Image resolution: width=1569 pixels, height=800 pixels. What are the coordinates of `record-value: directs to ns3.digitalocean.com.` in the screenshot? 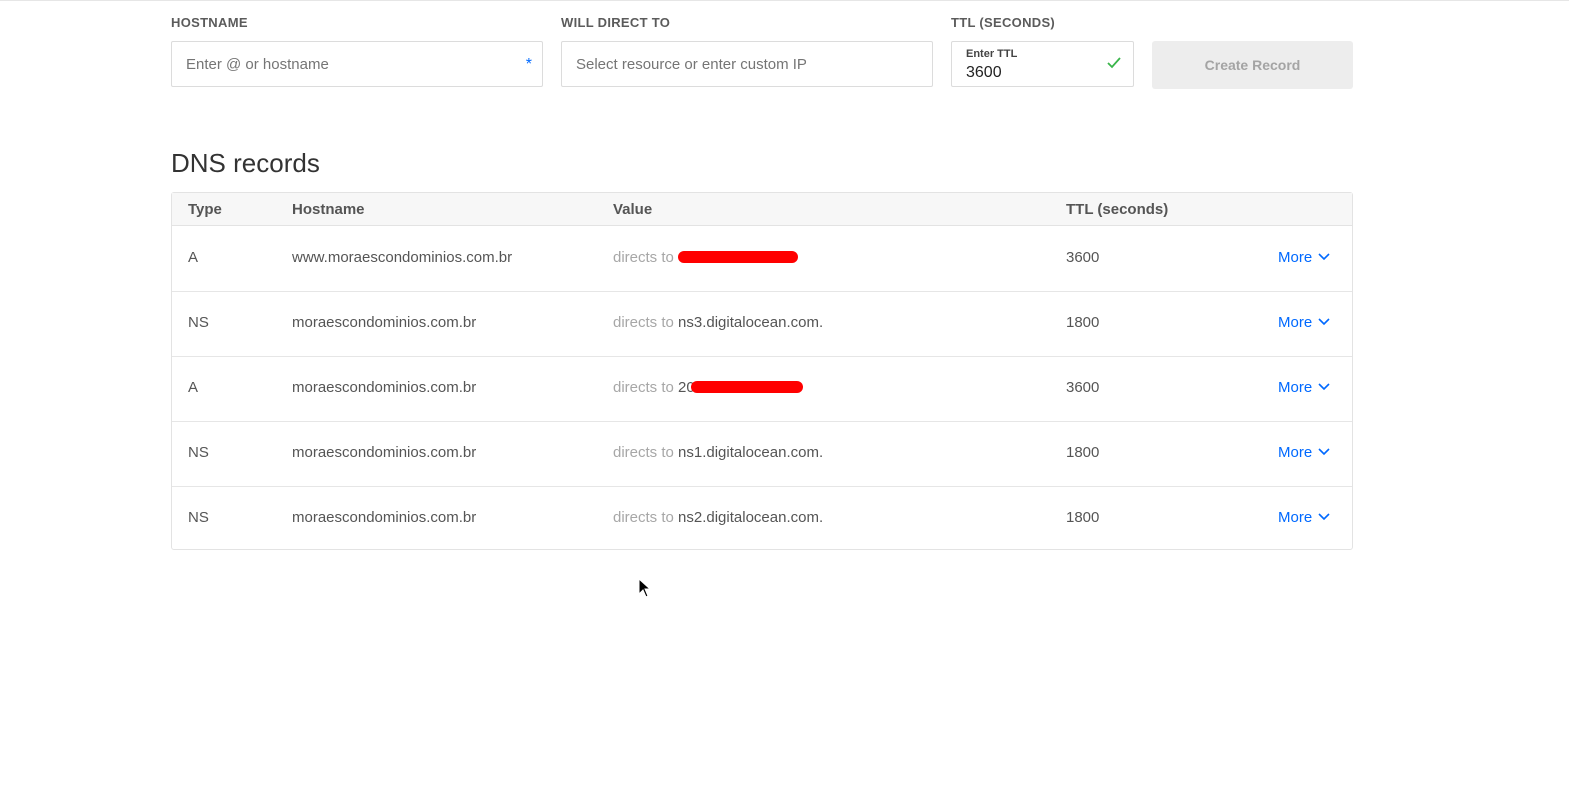 It's located at (718, 322).